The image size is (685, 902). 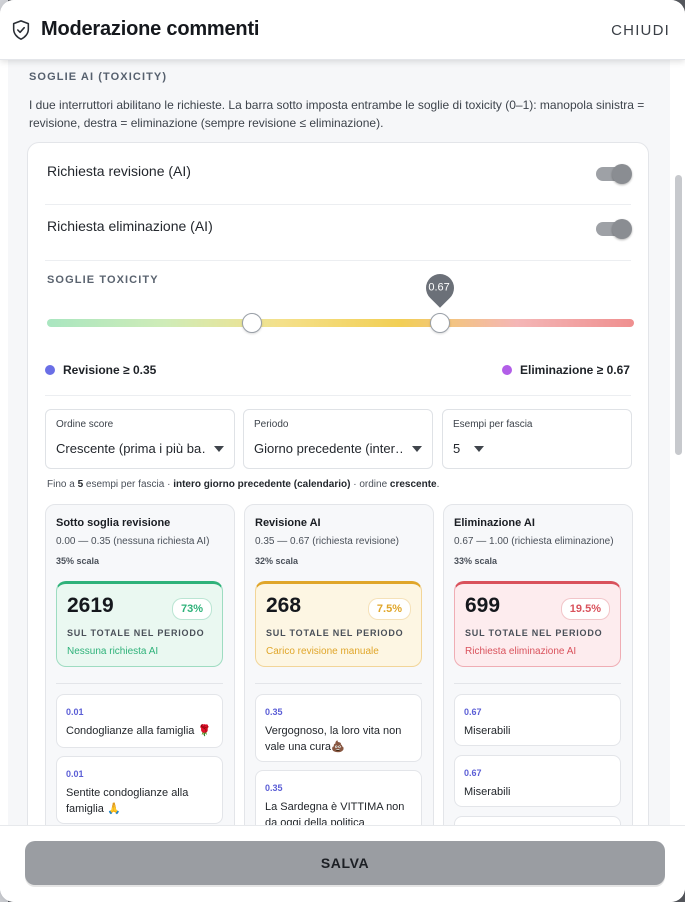 What do you see at coordinates (85, 424) in the screenshot?
I see `select-sort-order-label: Ordine score` at bounding box center [85, 424].